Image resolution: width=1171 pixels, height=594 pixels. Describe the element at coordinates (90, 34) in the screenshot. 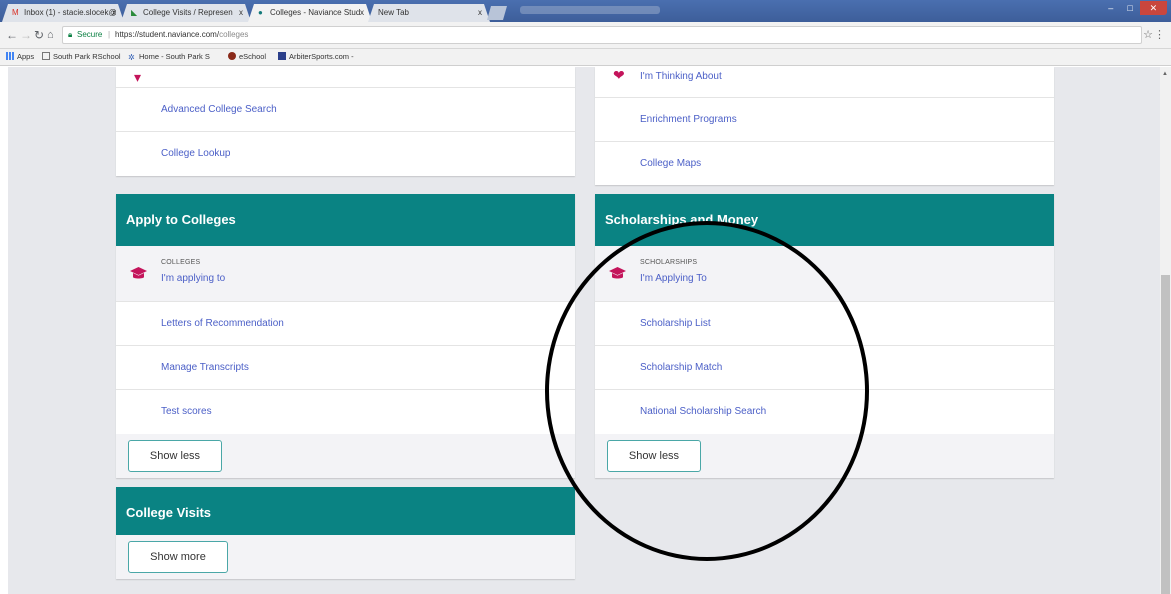

I see `security-label: Secure` at that location.